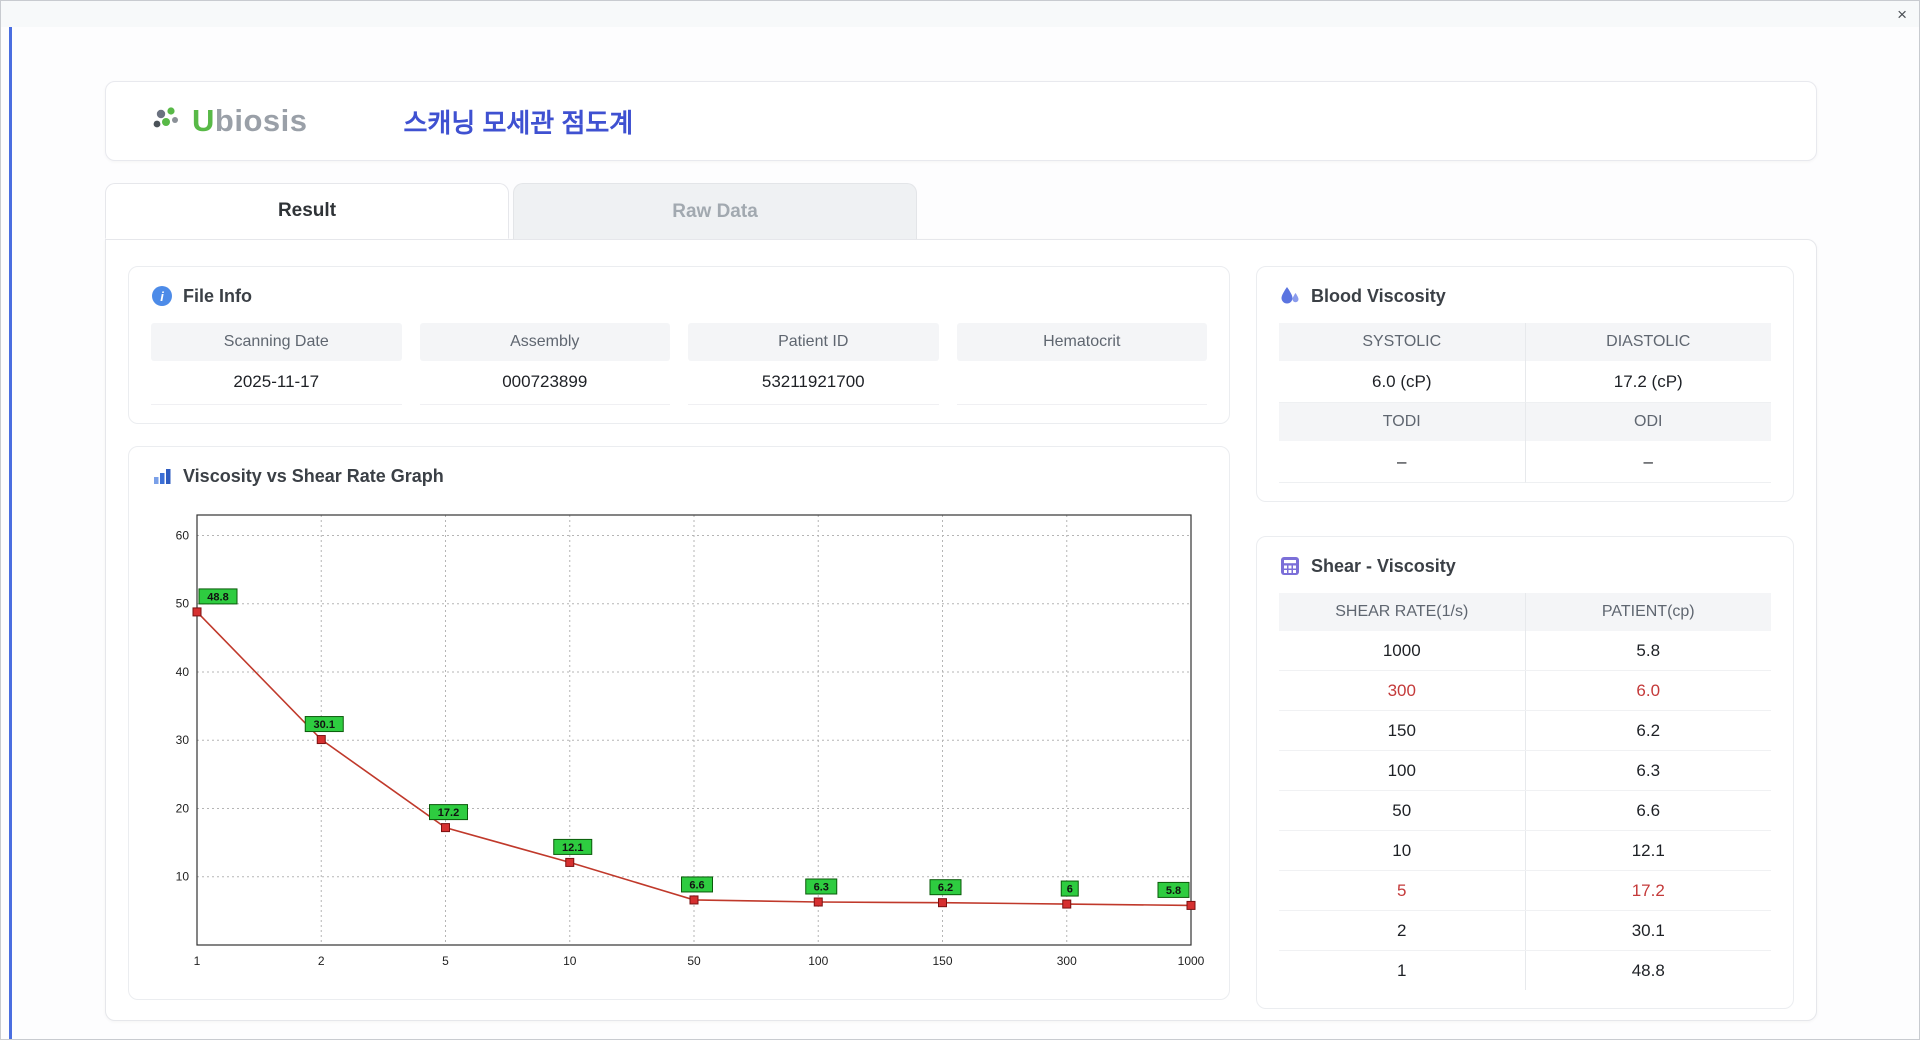 This screenshot has height=1040, width=1920. What do you see at coordinates (679, 476) in the screenshot?
I see `graph-header: Viscosity vs Shear Rate Graph` at bounding box center [679, 476].